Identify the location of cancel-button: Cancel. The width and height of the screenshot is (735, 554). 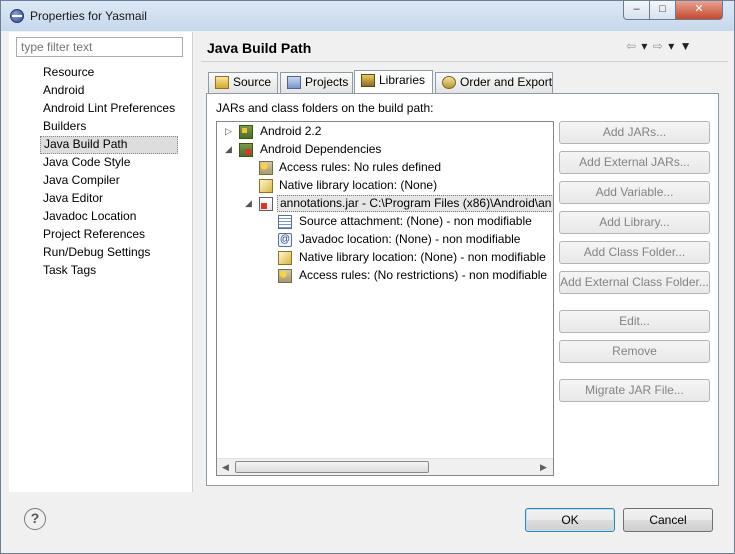
(668, 520).